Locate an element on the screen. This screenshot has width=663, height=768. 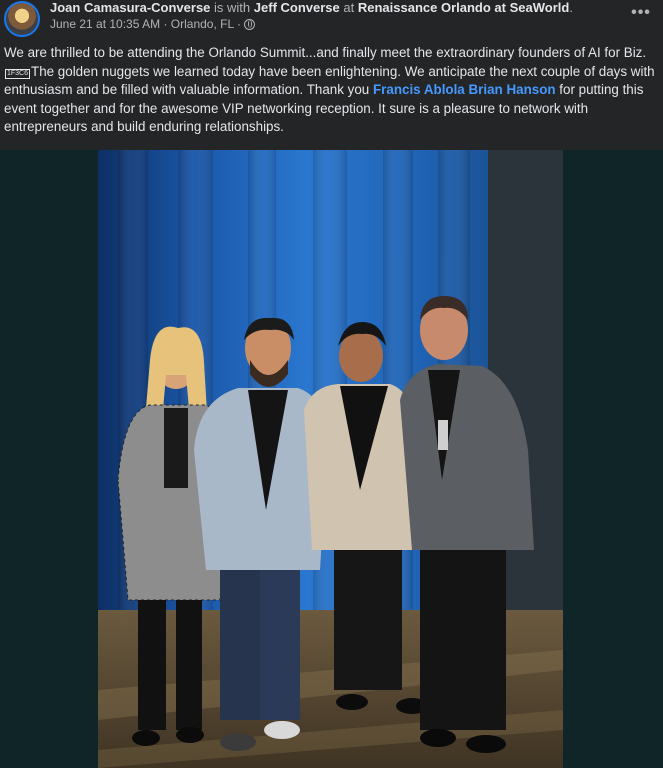
post-timestamp: June 21 at 10:35 AM is located at coordinates (105, 24).